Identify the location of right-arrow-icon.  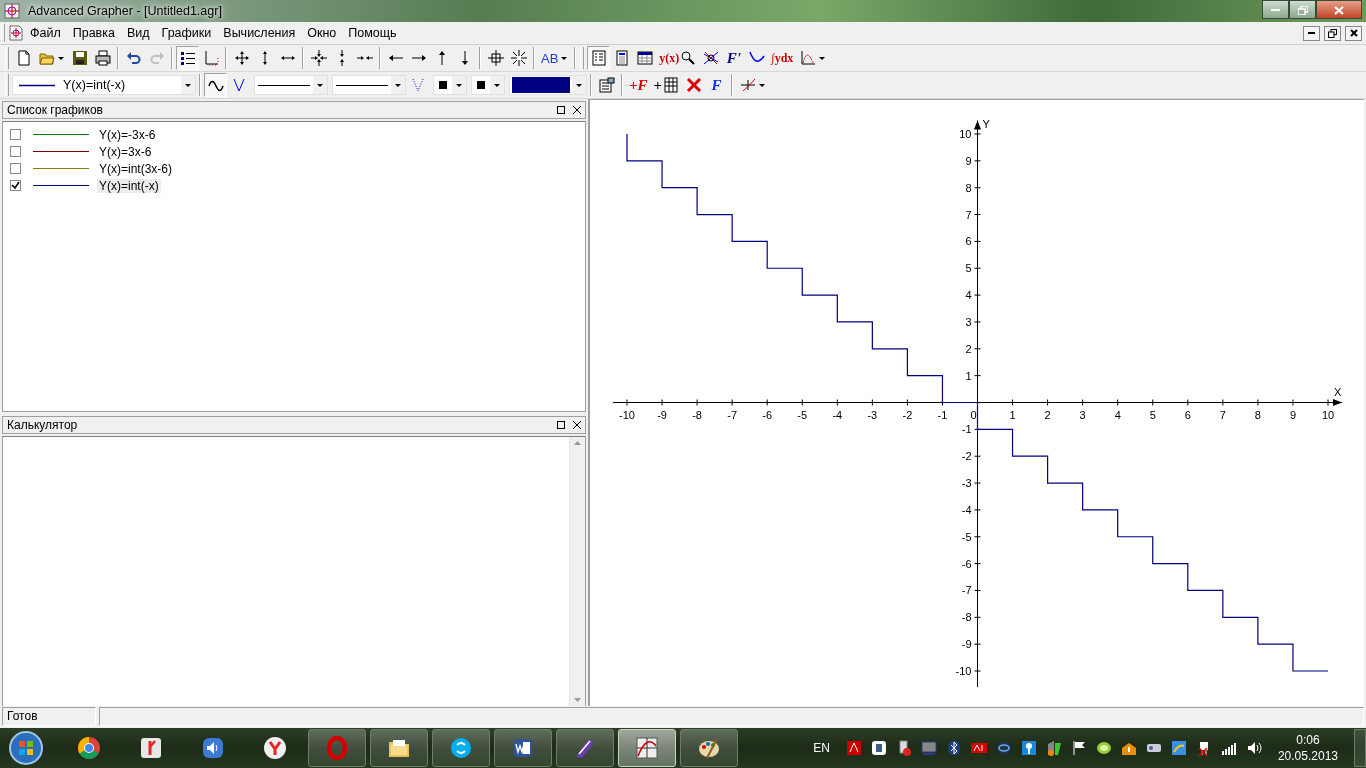
(418, 58).